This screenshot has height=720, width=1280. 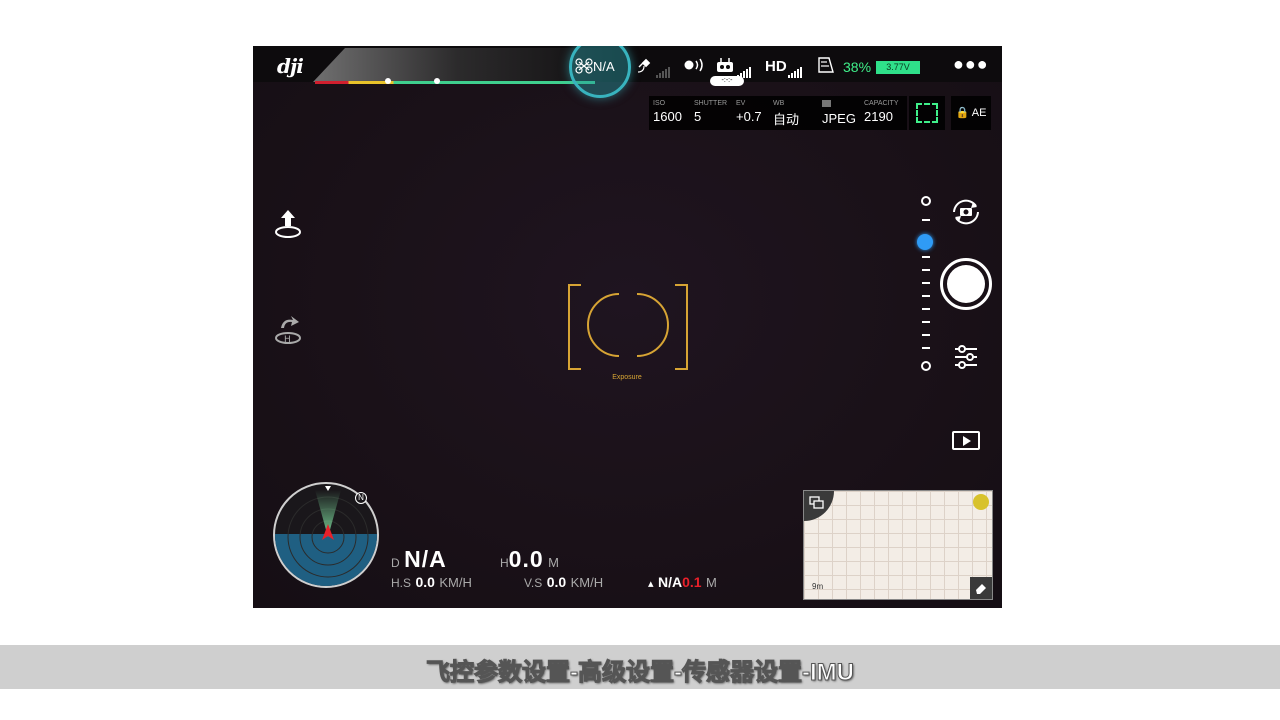 I want to click on vps-icon: ▴, so click(x=651, y=584).